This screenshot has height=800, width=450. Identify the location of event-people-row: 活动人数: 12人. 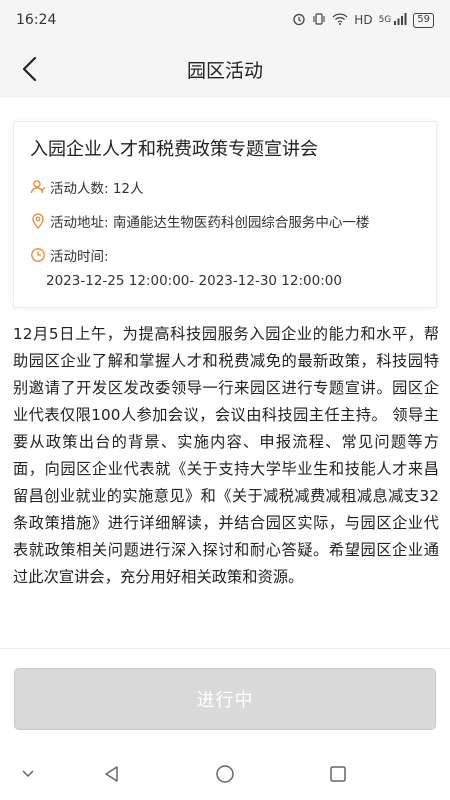
(225, 187).